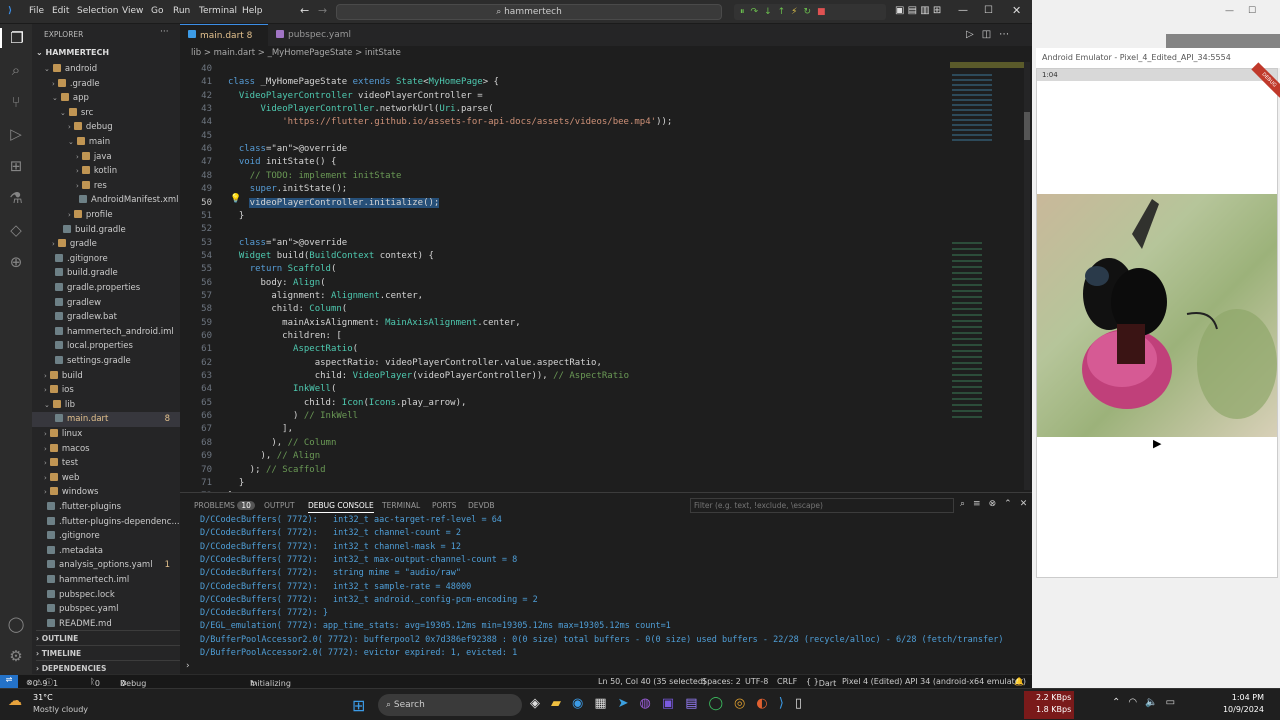  Describe the element at coordinates (721, 681) in the screenshot. I see `indentation-status: Spaces: 2` at that location.